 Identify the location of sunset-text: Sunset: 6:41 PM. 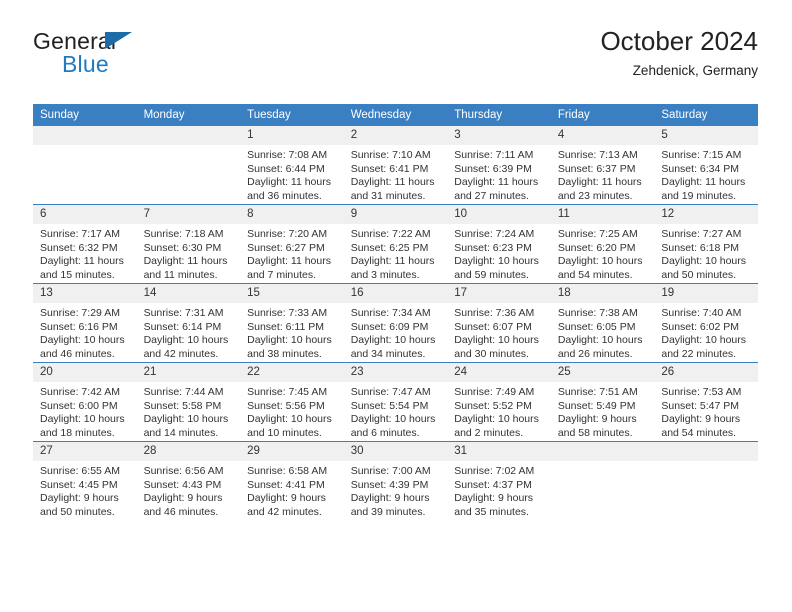
(389, 168).